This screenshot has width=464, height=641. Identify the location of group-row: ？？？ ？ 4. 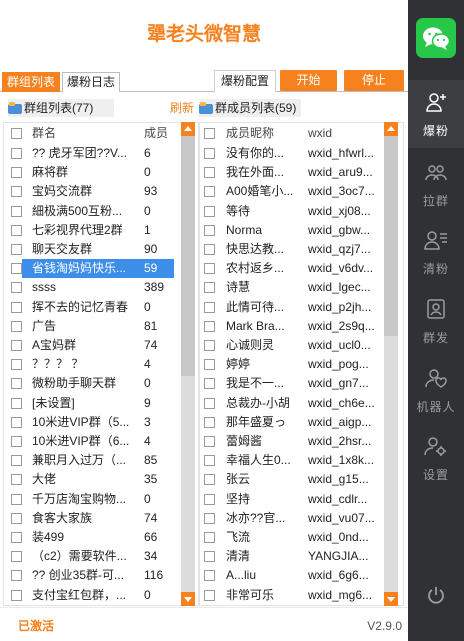
(93, 364).